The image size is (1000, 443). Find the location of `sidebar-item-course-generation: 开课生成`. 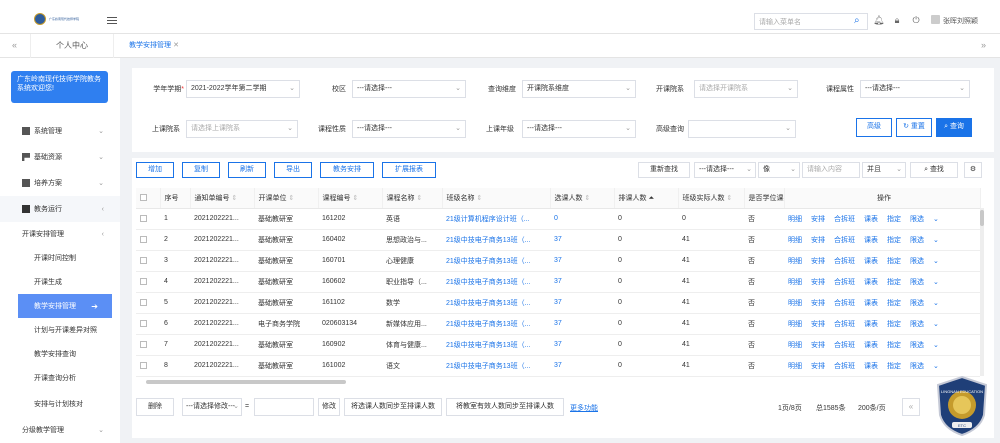

sidebar-item-course-generation: 开课生成 is located at coordinates (60, 282).